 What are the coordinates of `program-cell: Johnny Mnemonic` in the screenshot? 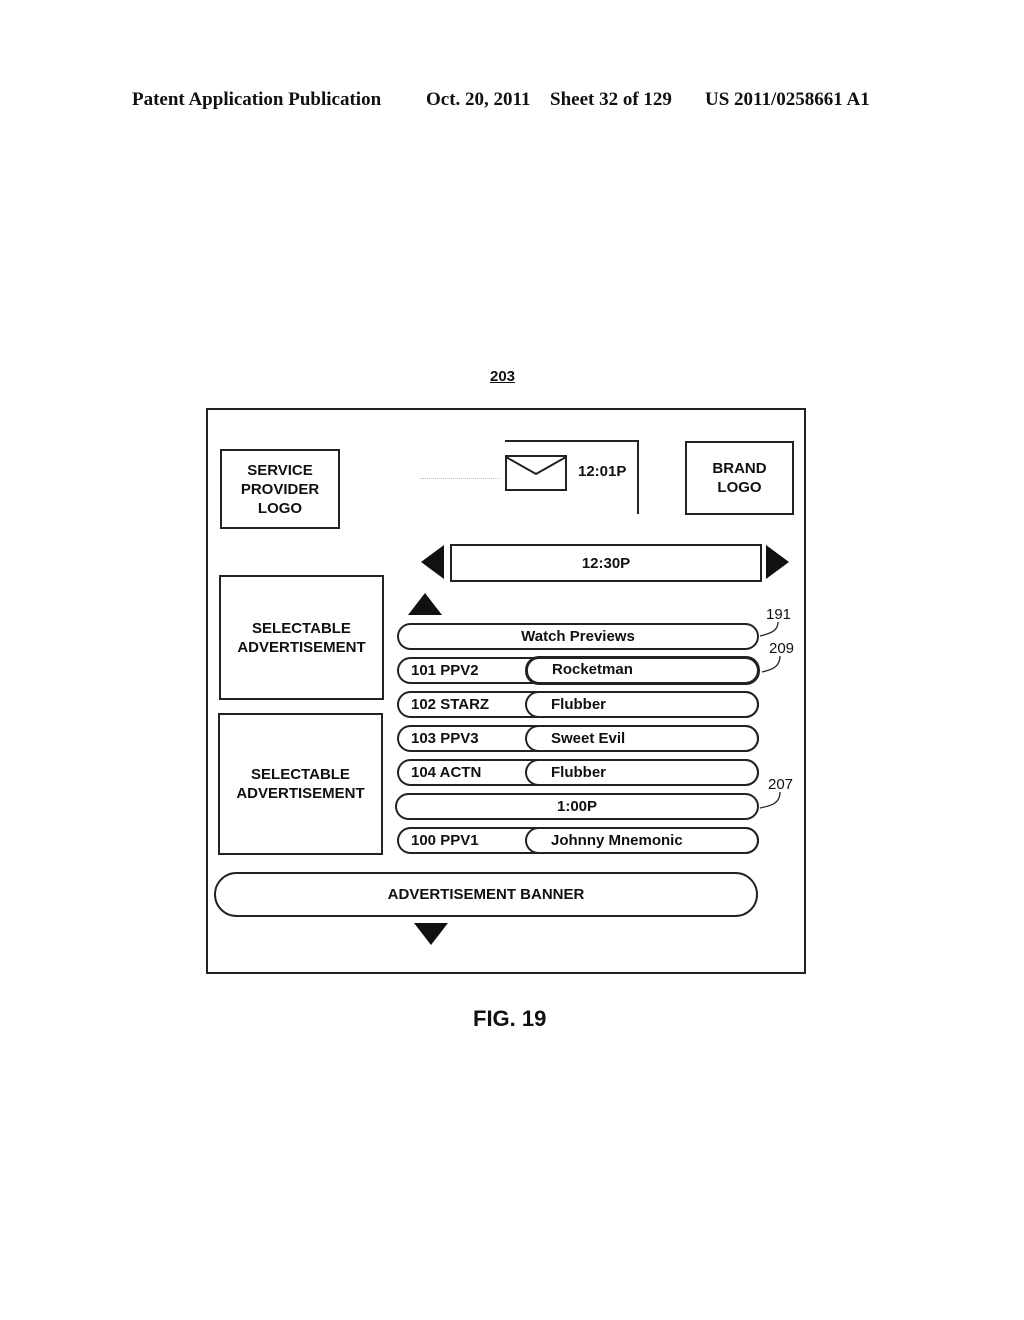 It's located at (642, 840).